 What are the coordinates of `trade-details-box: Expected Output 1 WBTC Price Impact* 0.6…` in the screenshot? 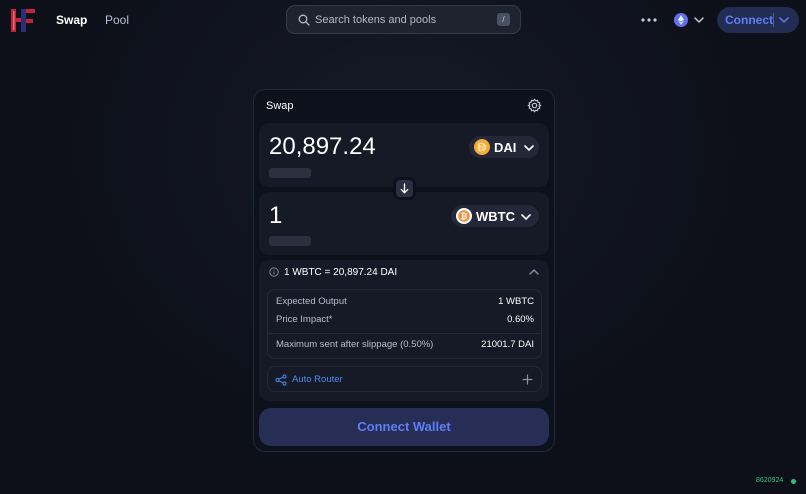 It's located at (404, 324).